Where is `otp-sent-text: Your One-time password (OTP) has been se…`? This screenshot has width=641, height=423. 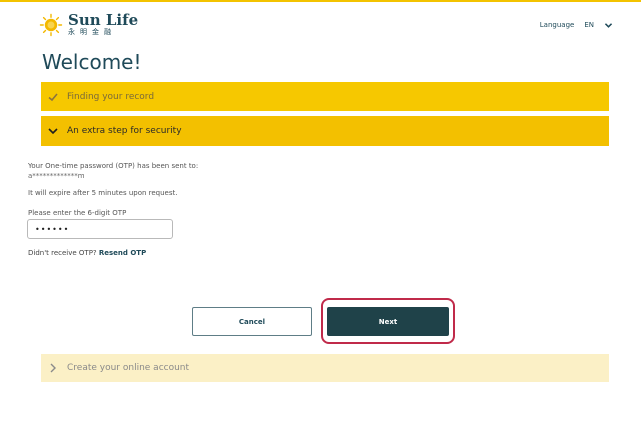
otp-sent-text: Your One-time password (OTP) has been se… is located at coordinates (113, 166).